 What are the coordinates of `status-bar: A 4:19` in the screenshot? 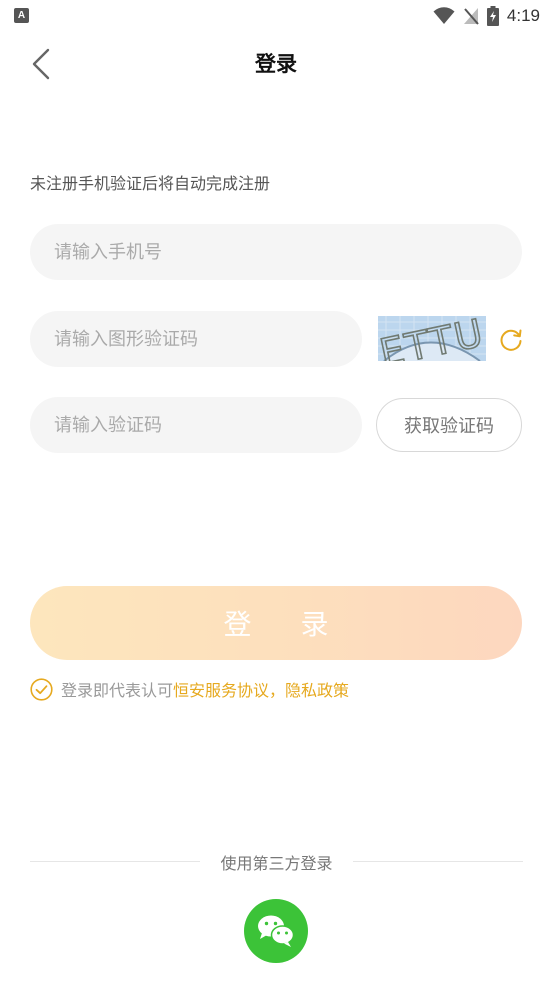 It's located at (276, 16).